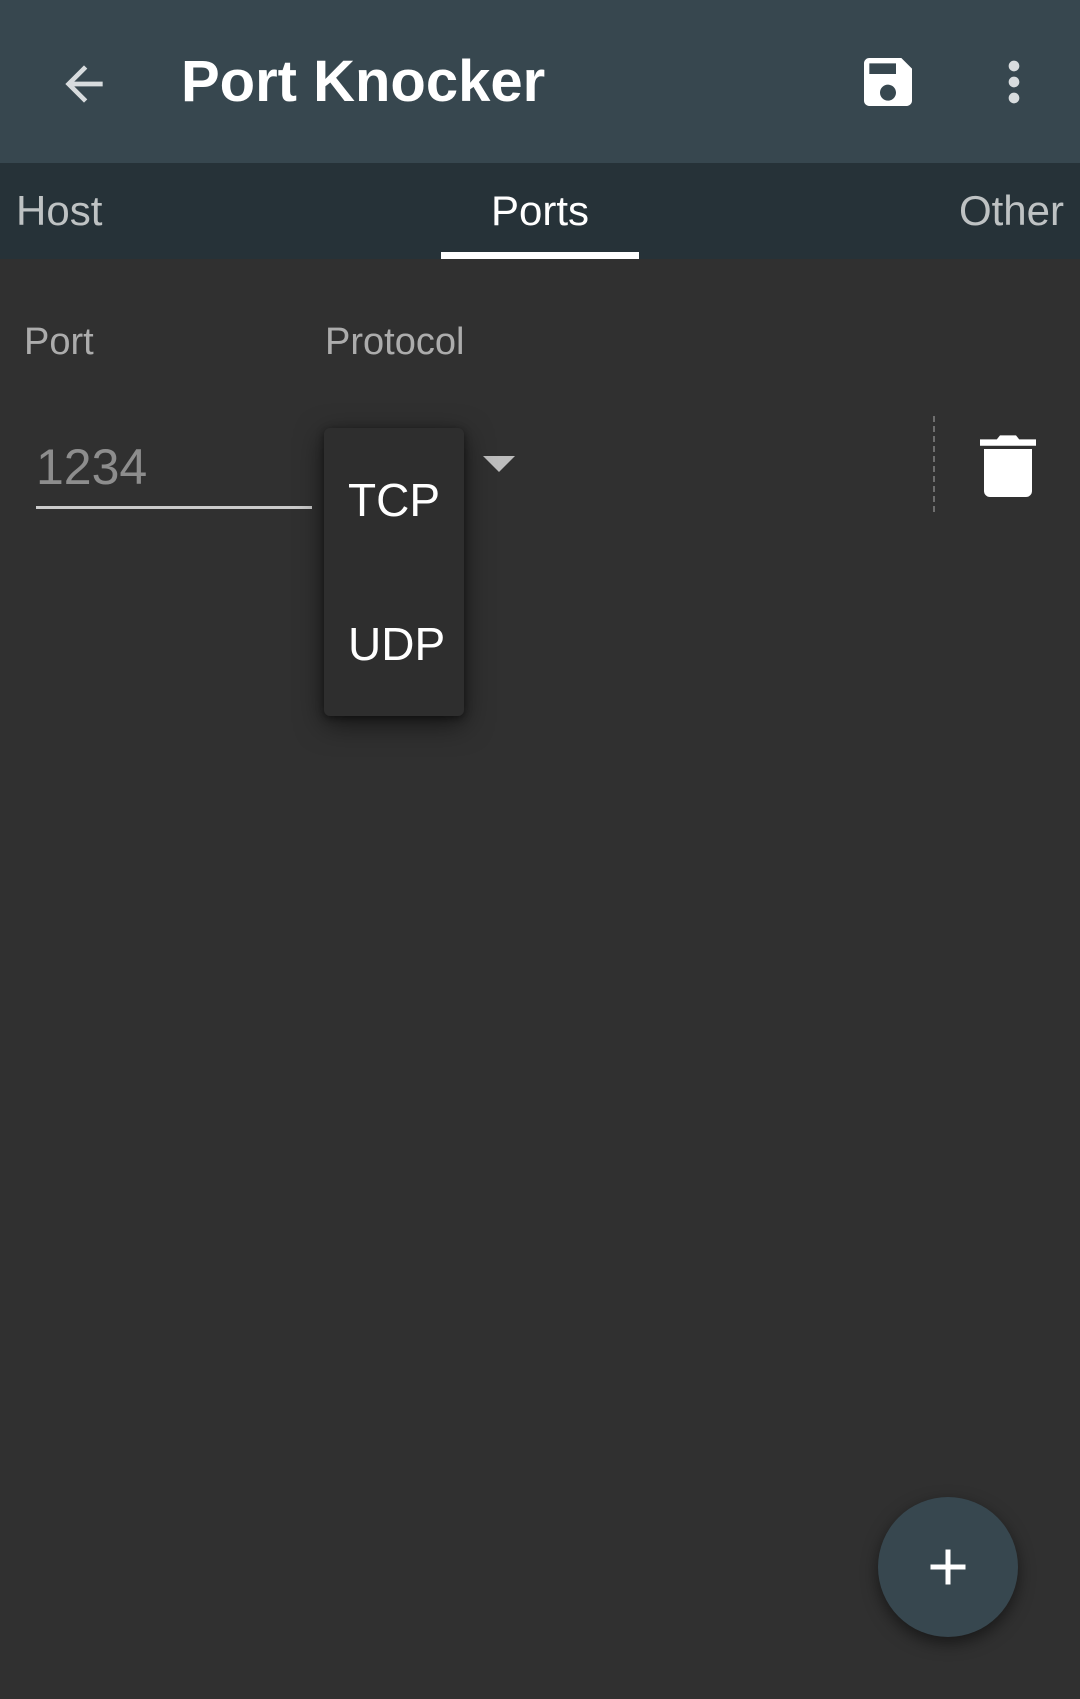 The height and width of the screenshot is (1699, 1080). I want to click on delete-port-button, so click(1008, 465).